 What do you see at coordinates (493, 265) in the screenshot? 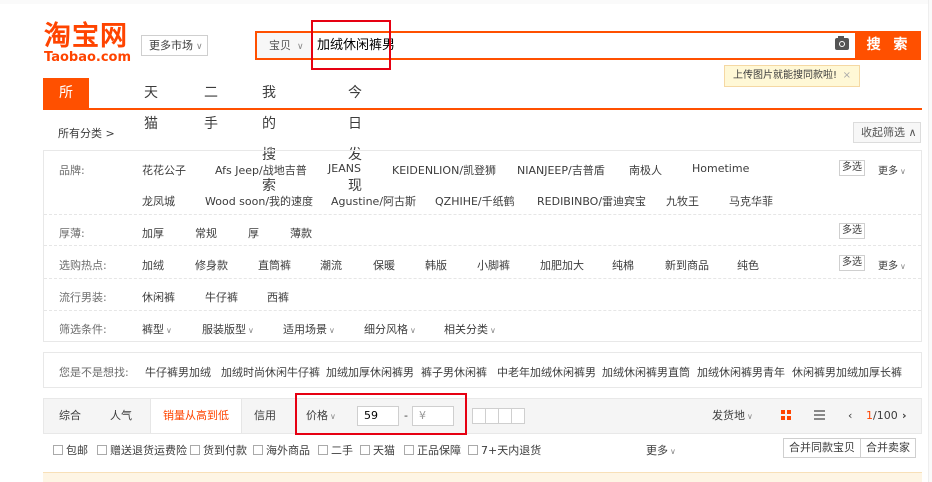
I see `hot-item: 小脚裤` at bounding box center [493, 265].